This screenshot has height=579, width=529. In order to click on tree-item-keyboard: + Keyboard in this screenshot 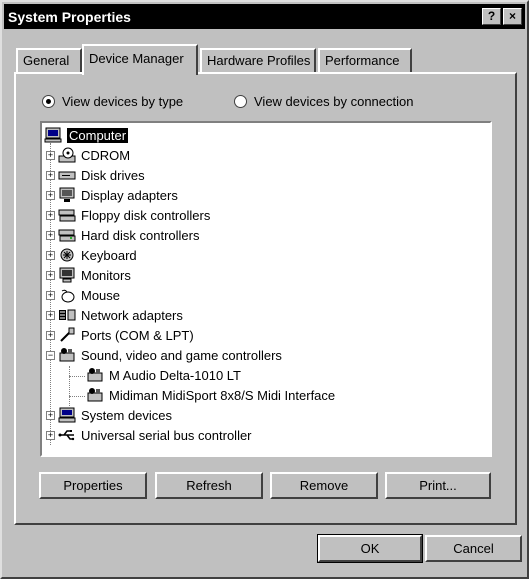, I will do `click(91, 255)`.